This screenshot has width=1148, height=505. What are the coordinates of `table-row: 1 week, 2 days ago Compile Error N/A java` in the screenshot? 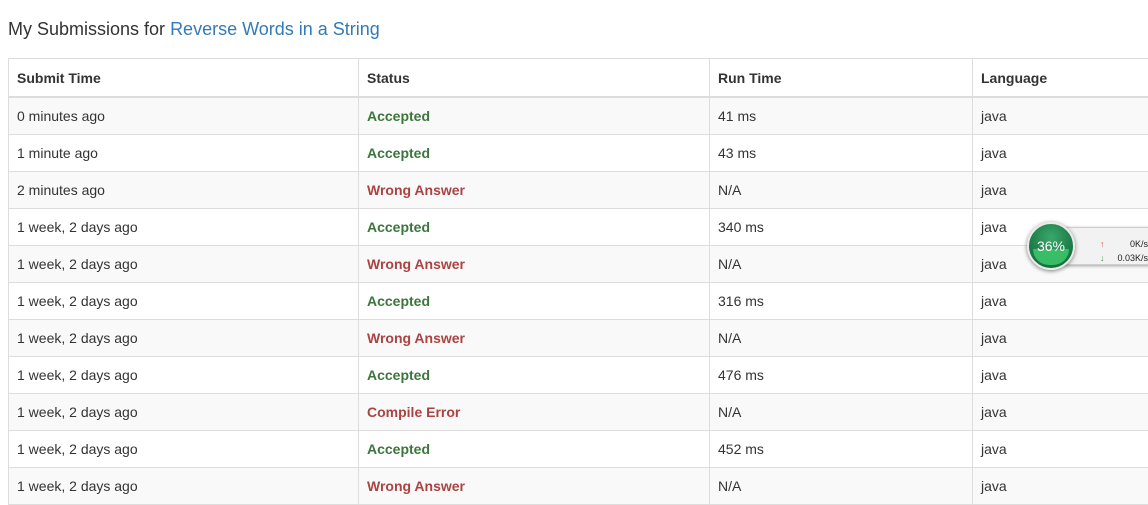 It's located at (578, 412).